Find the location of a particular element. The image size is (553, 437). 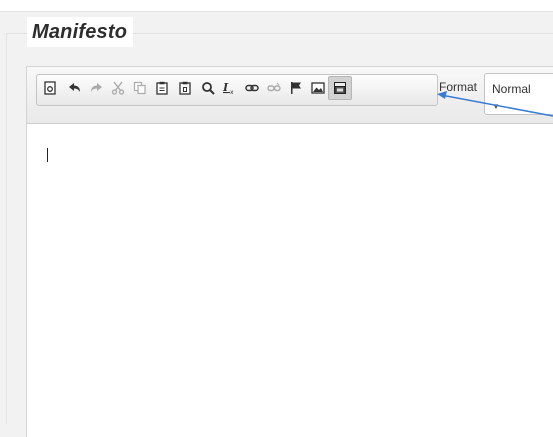

undo-icon is located at coordinates (75, 88).